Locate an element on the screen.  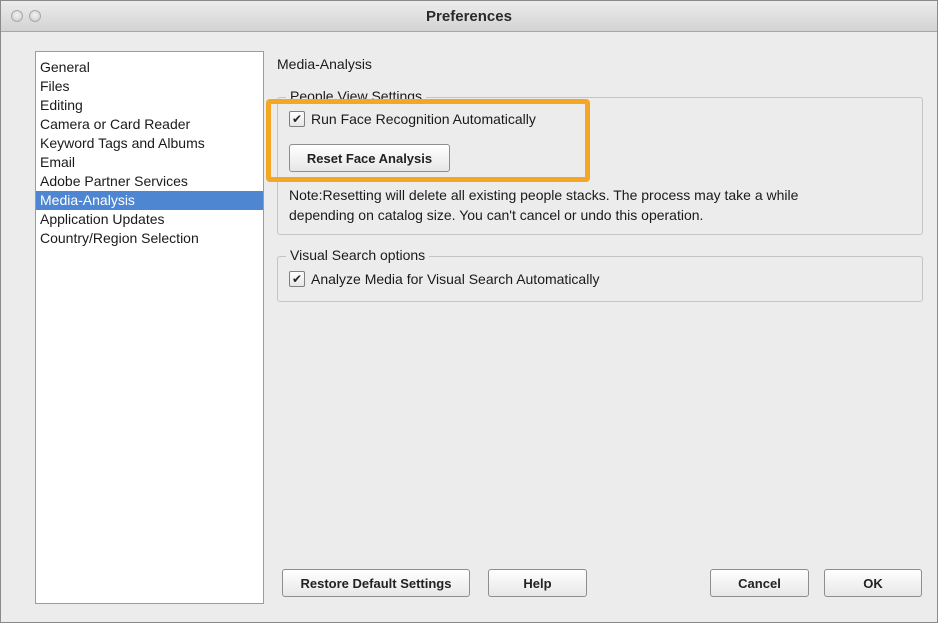
checkmark-icon: ✔ is located at coordinates (297, 279).